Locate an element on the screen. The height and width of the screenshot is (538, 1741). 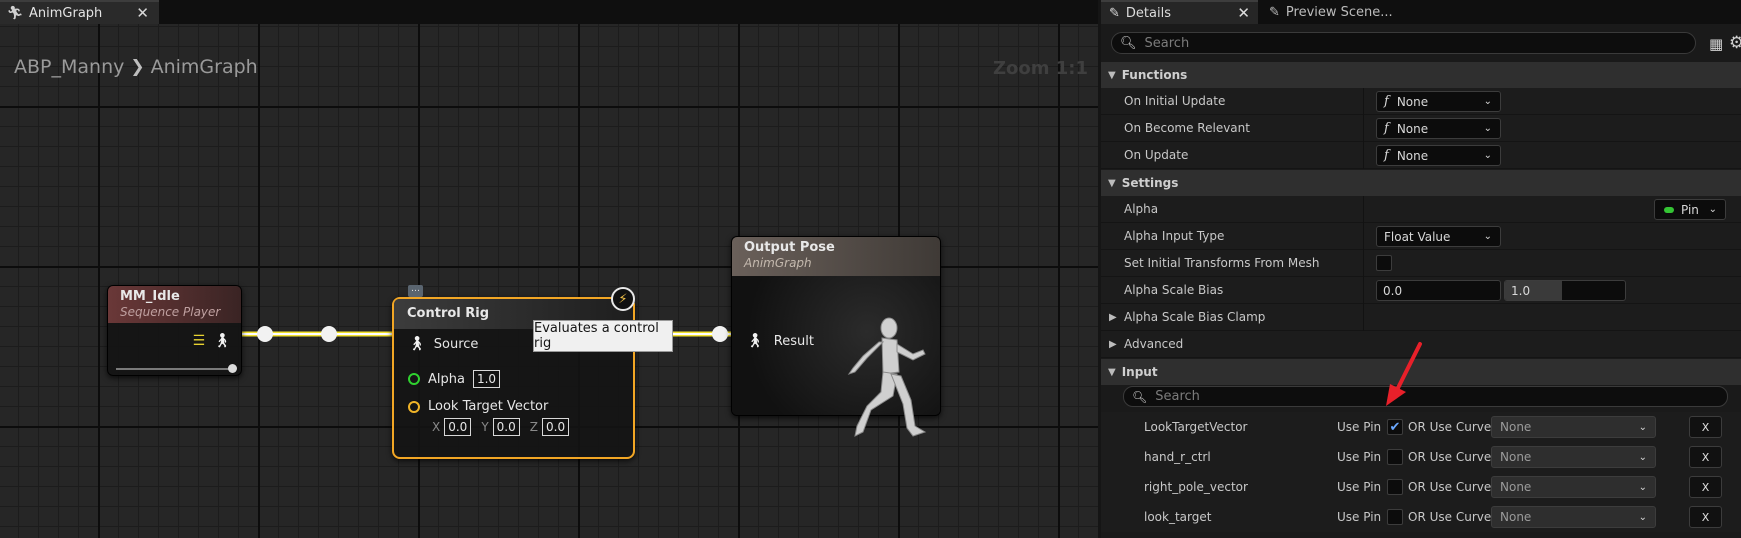
input-name: look_target is located at coordinates (1178, 517).